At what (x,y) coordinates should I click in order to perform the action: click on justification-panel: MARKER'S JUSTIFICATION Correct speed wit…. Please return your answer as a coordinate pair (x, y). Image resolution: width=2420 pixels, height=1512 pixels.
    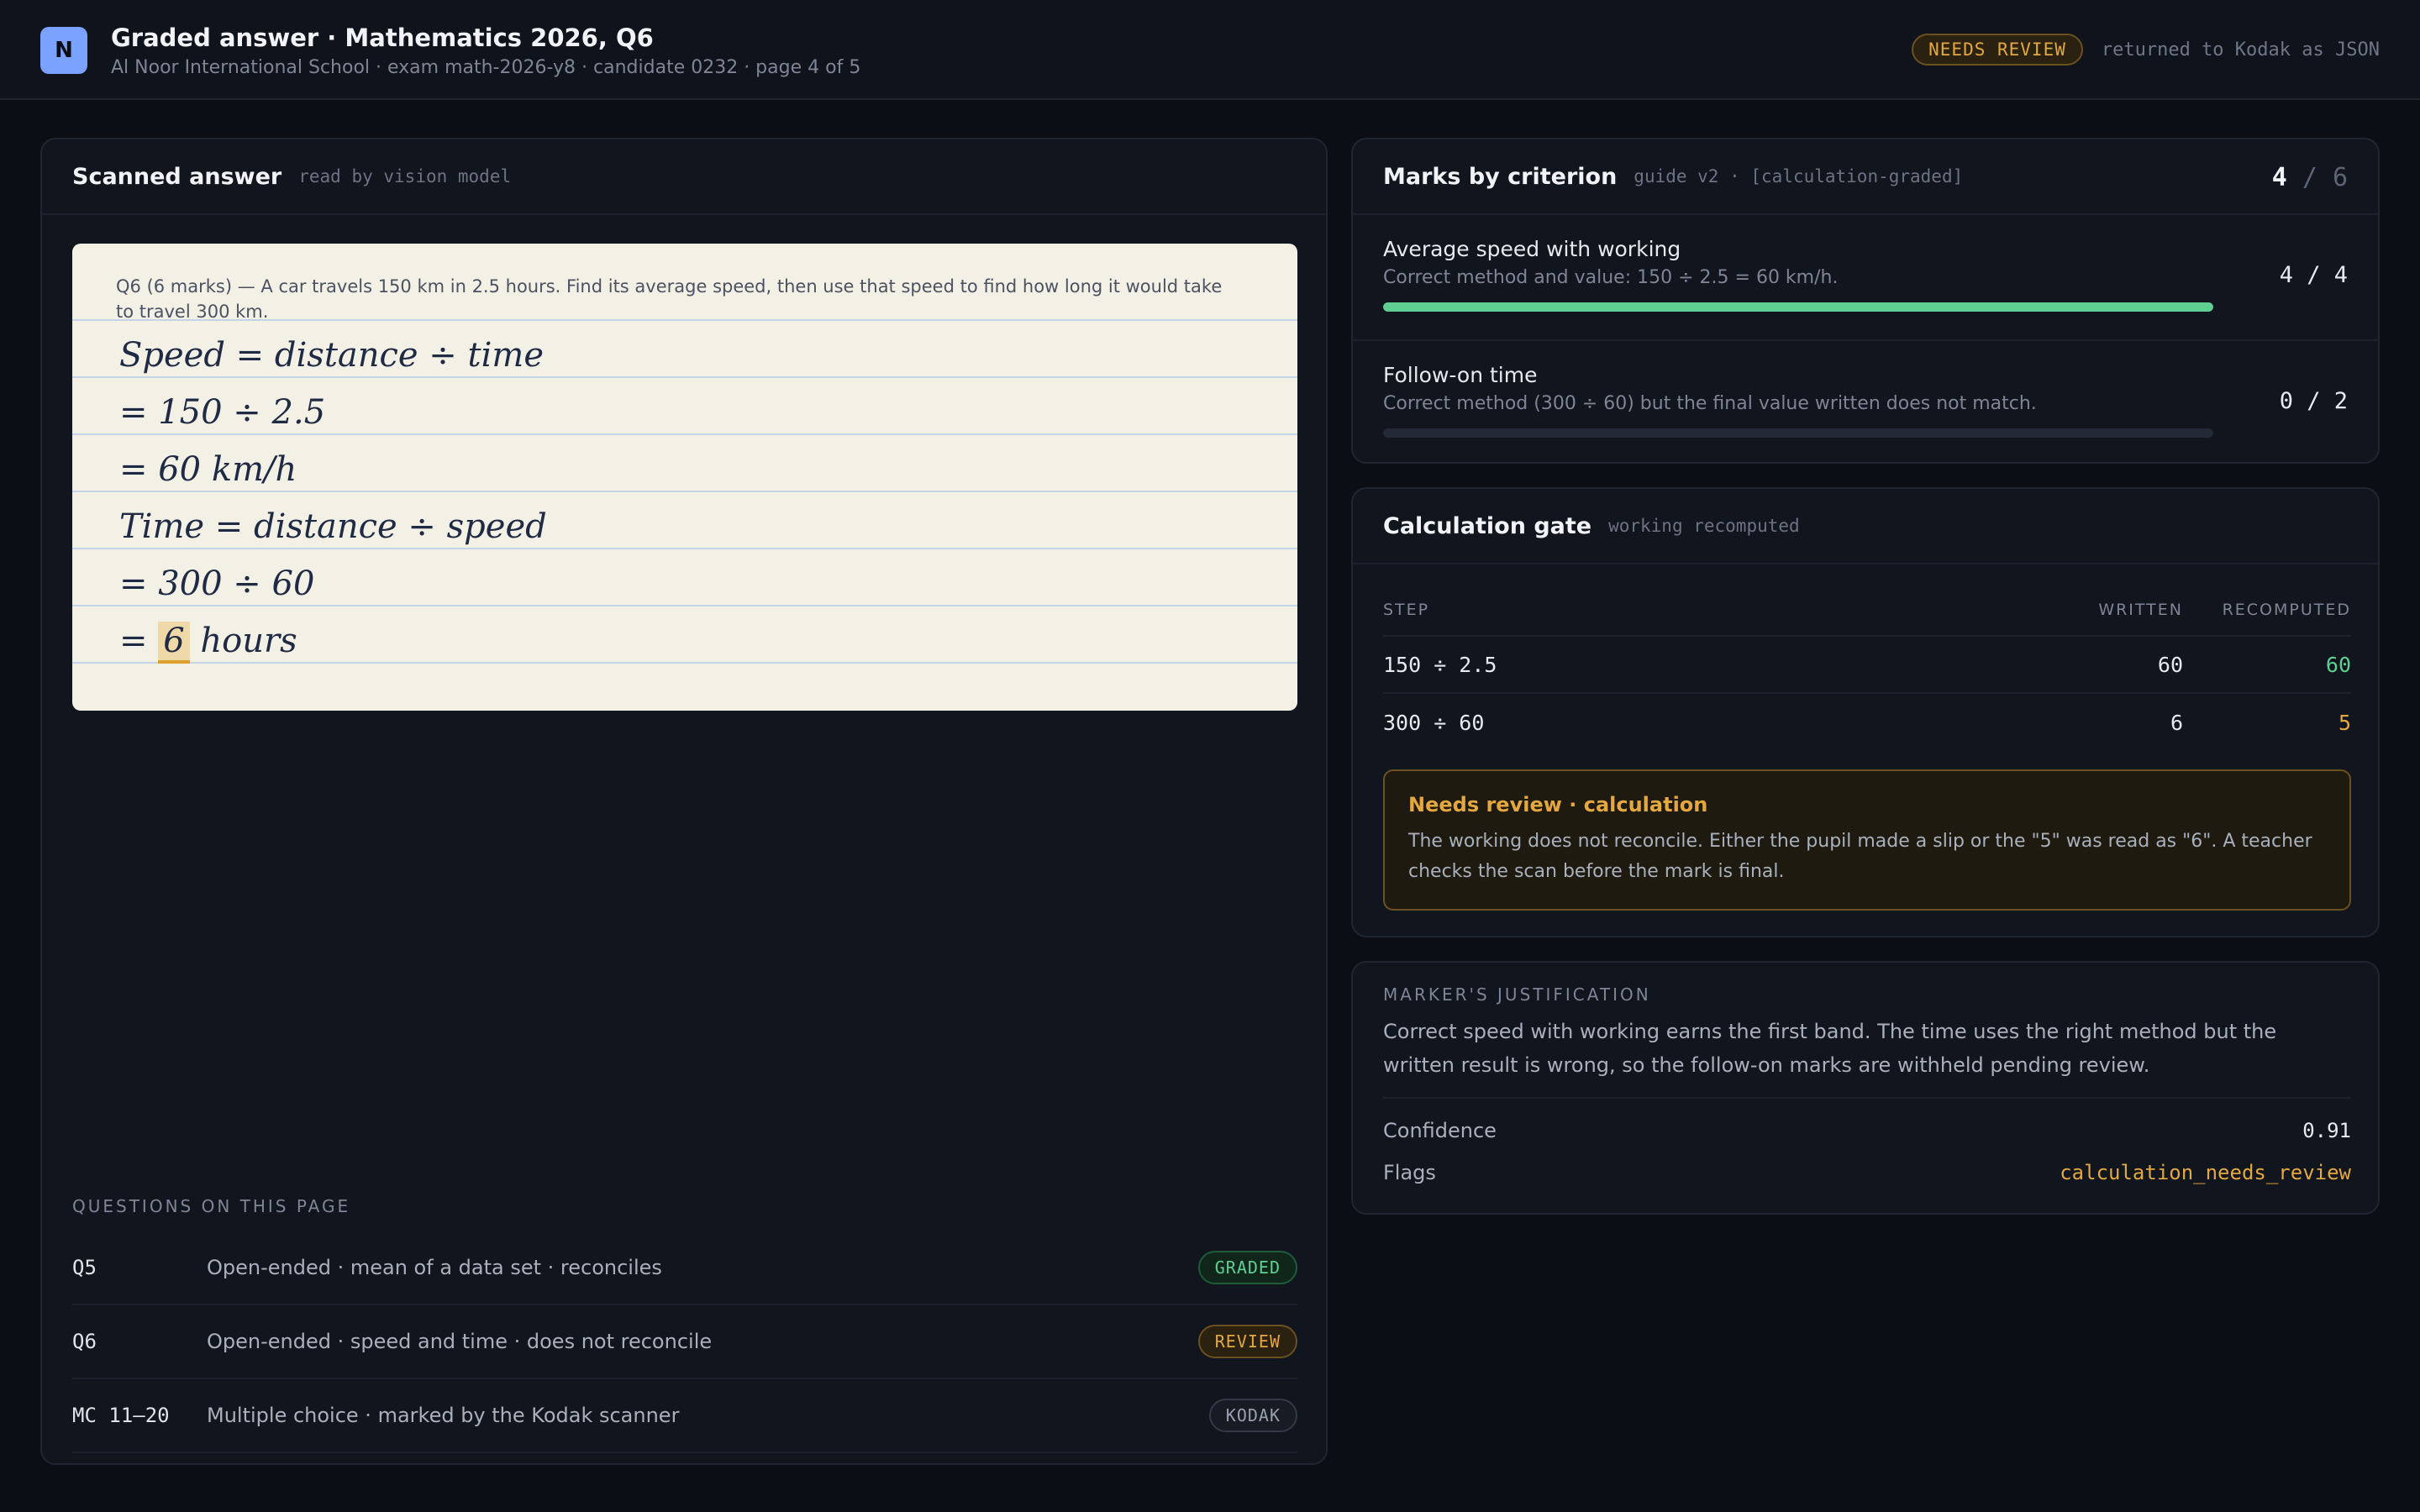
    Looking at the image, I should click on (1865, 1088).